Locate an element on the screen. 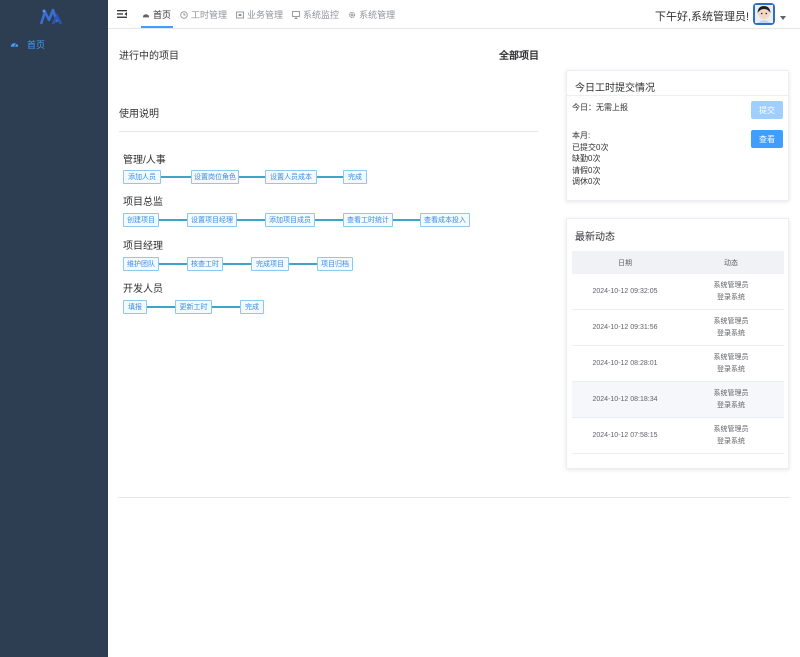 The height and width of the screenshot is (657, 800). step-add-members: 添加项目成员 is located at coordinates (290, 220).